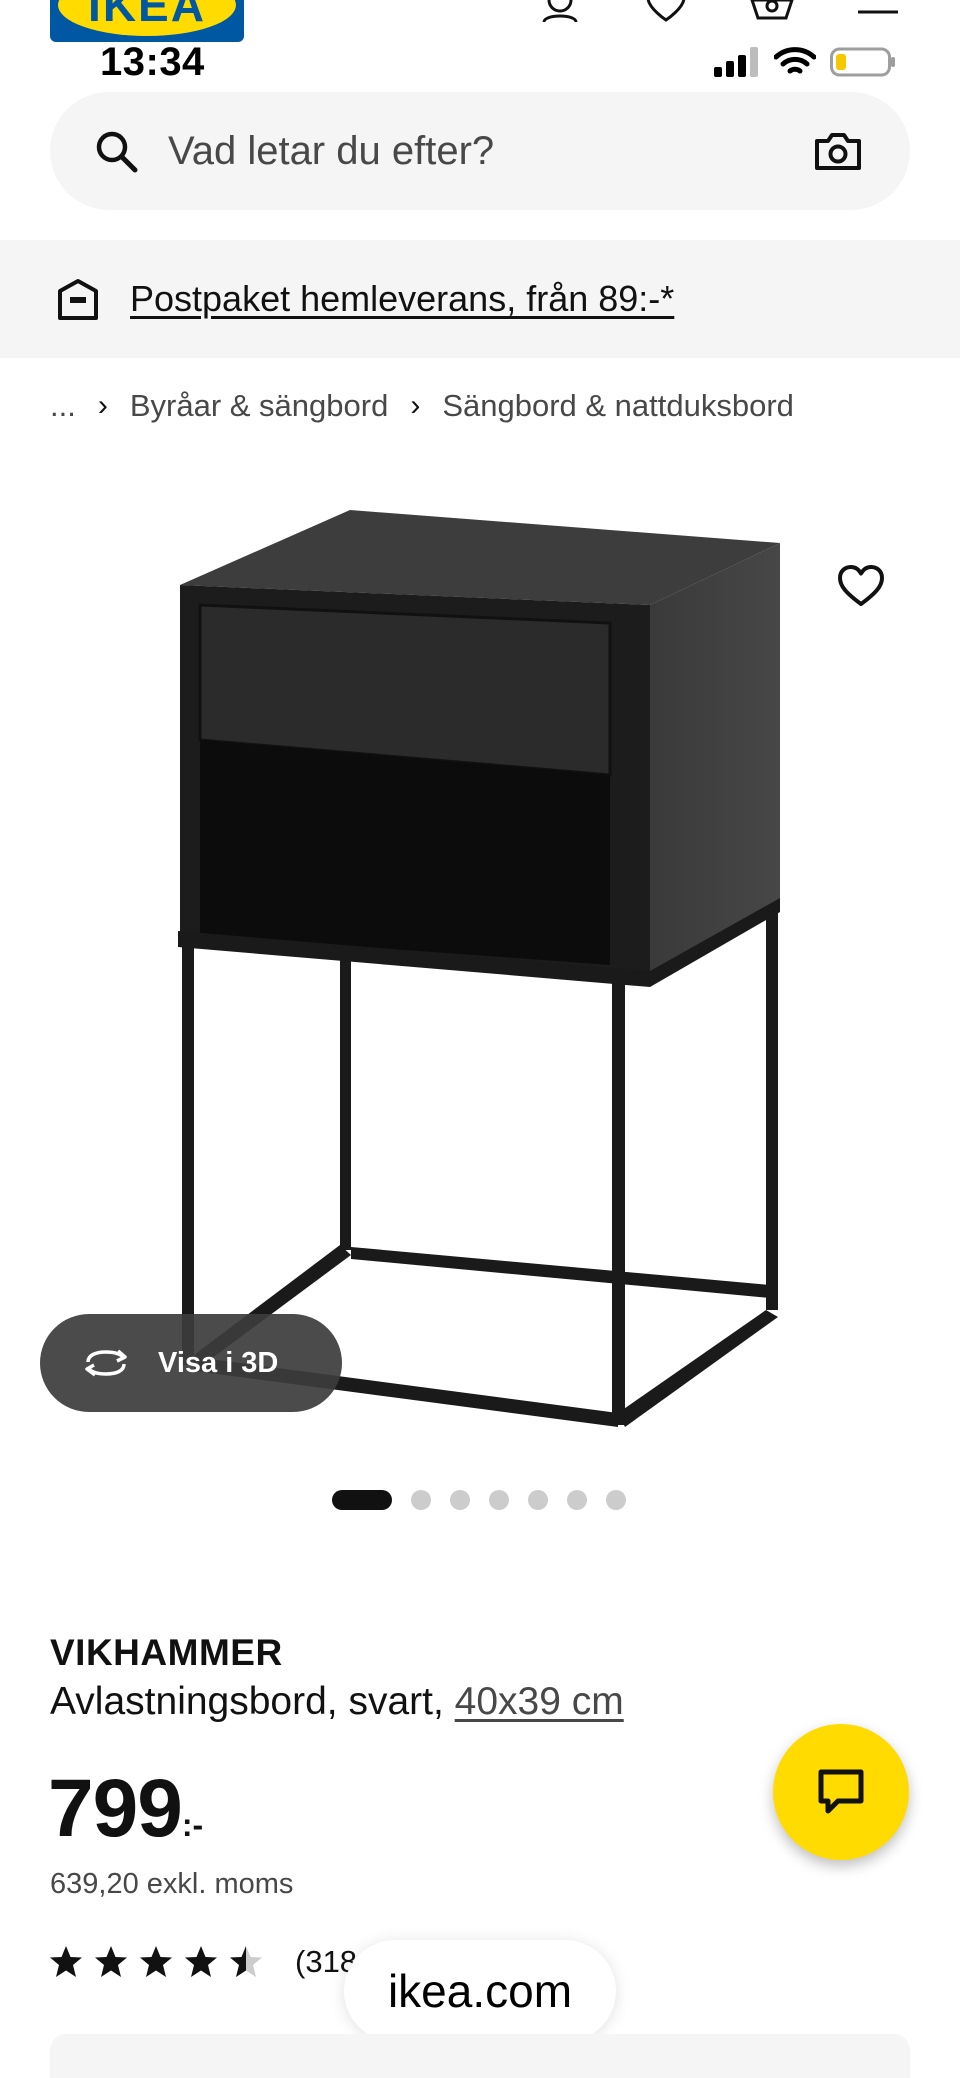  Describe the element at coordinates (402, 299) in the screenshot. I see `delivery-banner-link: Postpaket hemleverans, från 89:-*` at that location.